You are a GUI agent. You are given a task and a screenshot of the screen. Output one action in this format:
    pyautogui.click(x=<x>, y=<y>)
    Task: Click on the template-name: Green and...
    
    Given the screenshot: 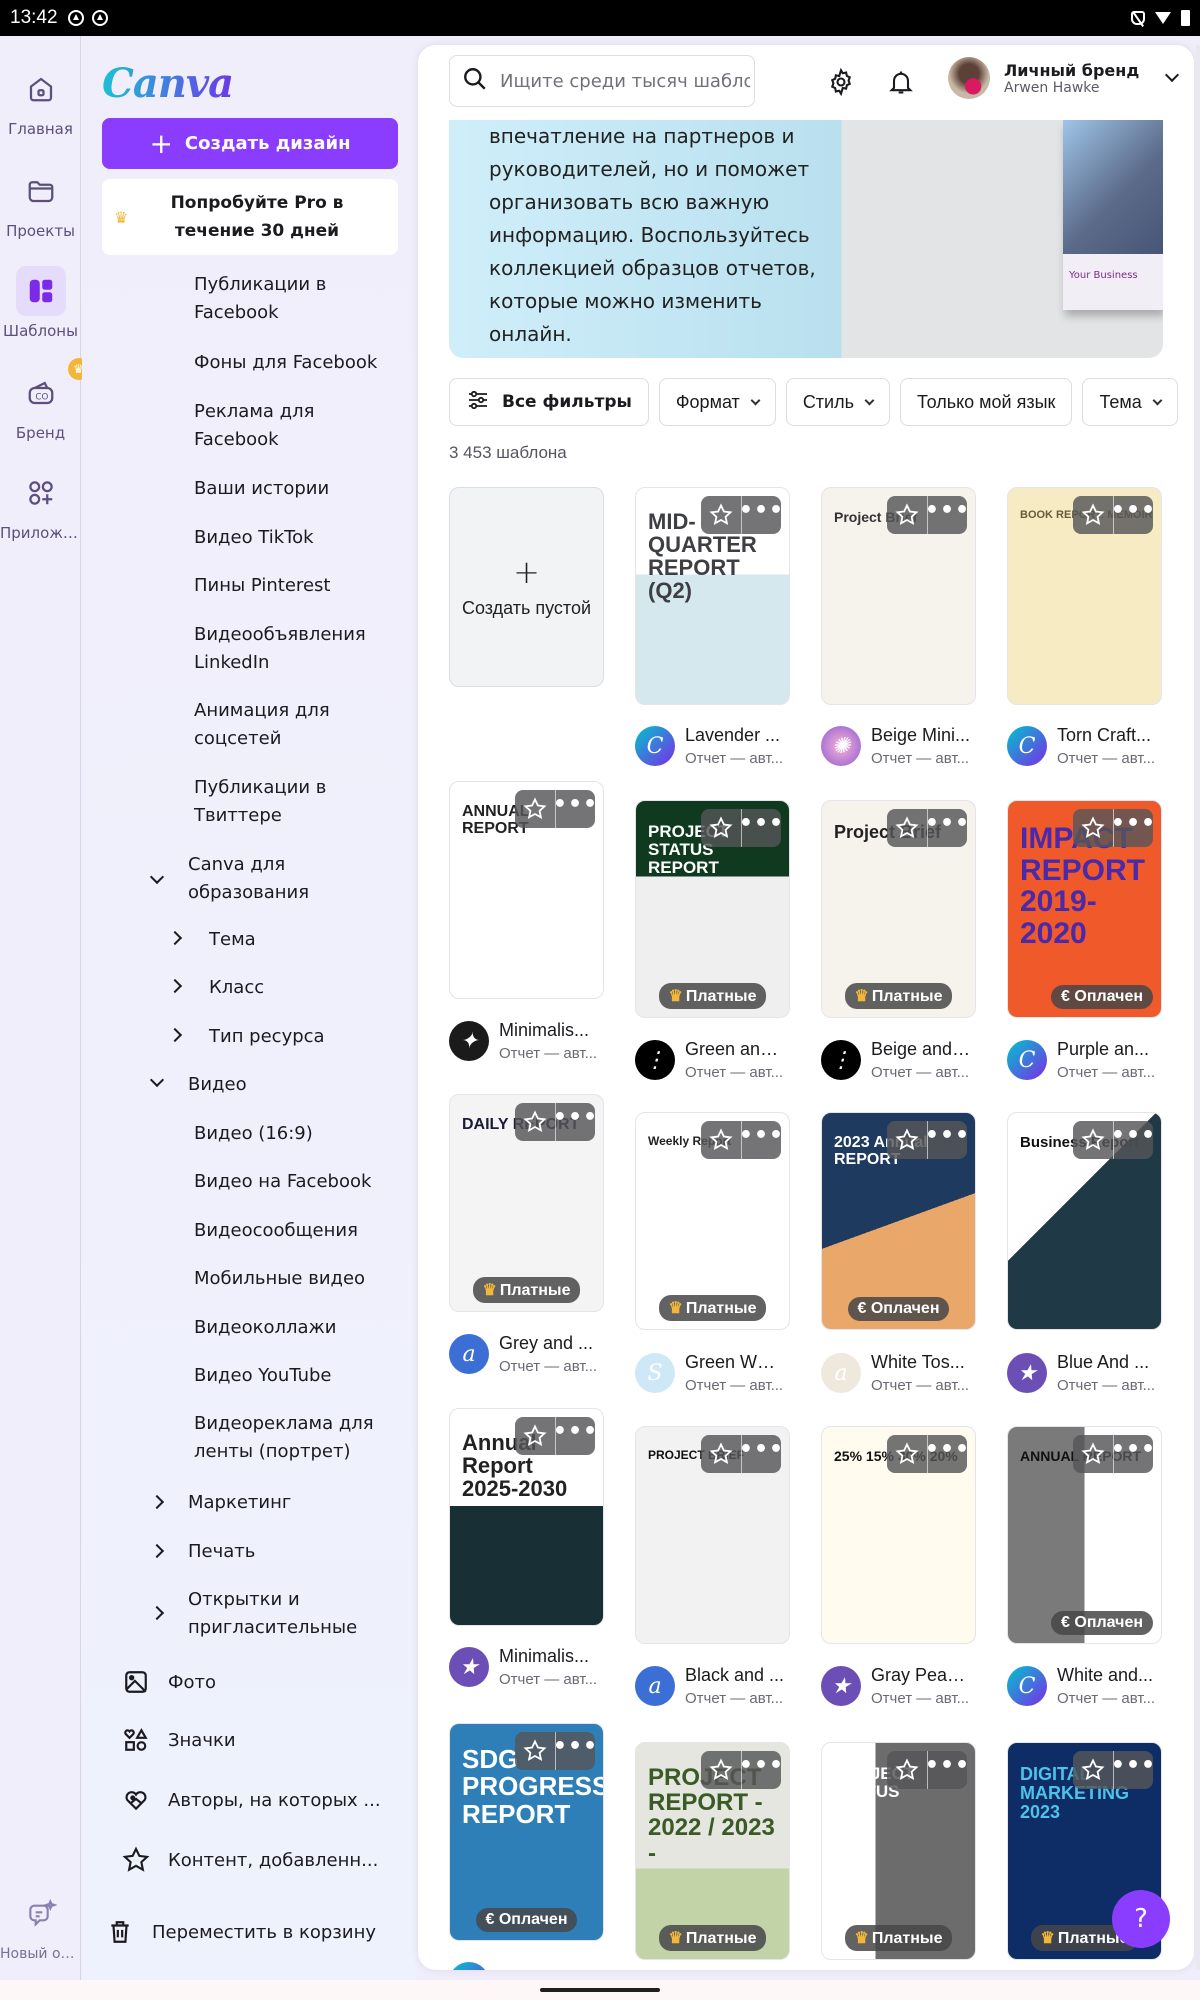 What is the action you would take?
    pyautogui.click(x=735, y=1049)
    